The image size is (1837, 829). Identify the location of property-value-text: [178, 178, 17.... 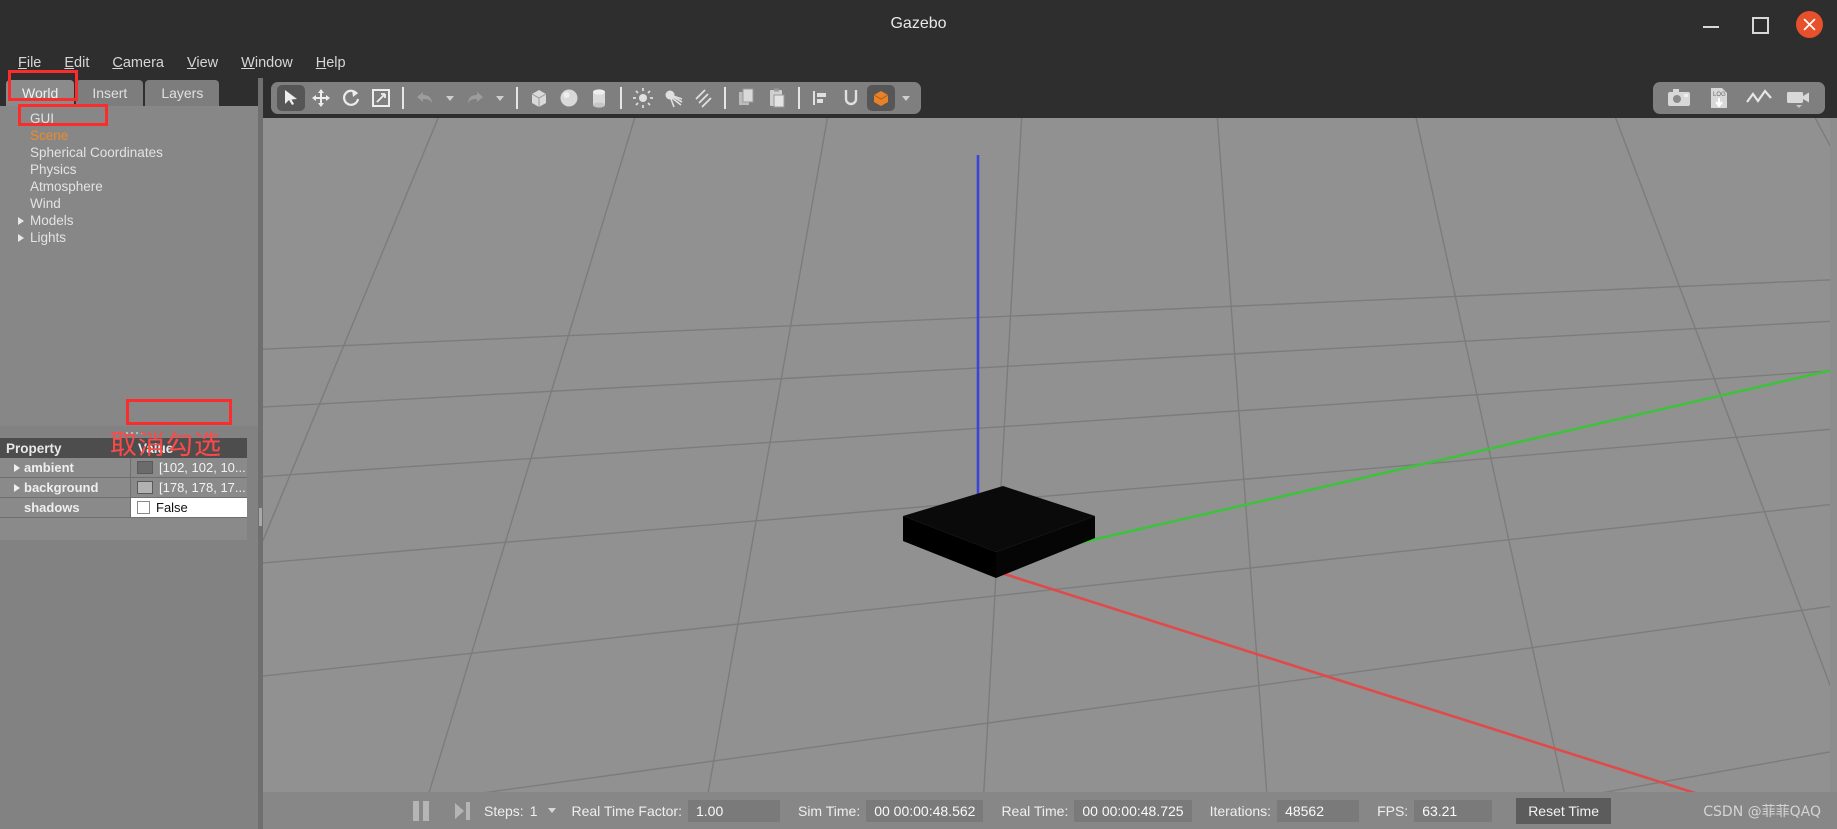
(202, 487).